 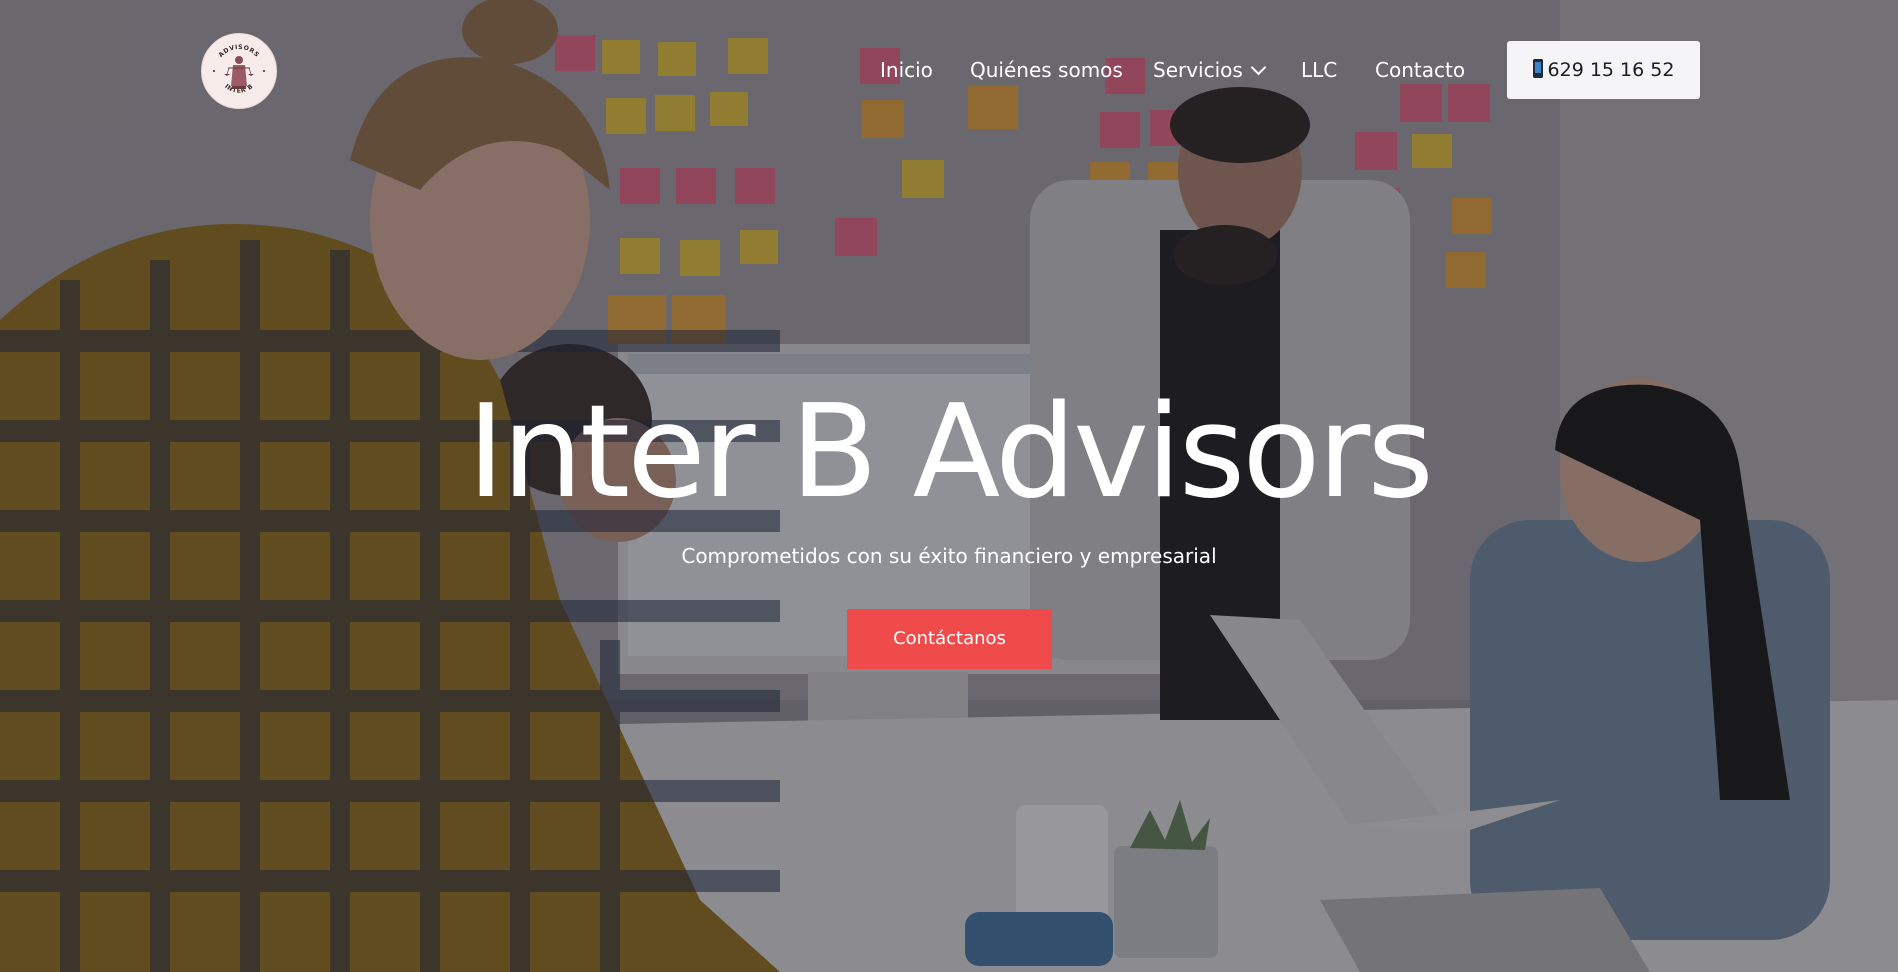 I want to click on phone-number: 629 15 16 52, so click(x=1611, y=70).